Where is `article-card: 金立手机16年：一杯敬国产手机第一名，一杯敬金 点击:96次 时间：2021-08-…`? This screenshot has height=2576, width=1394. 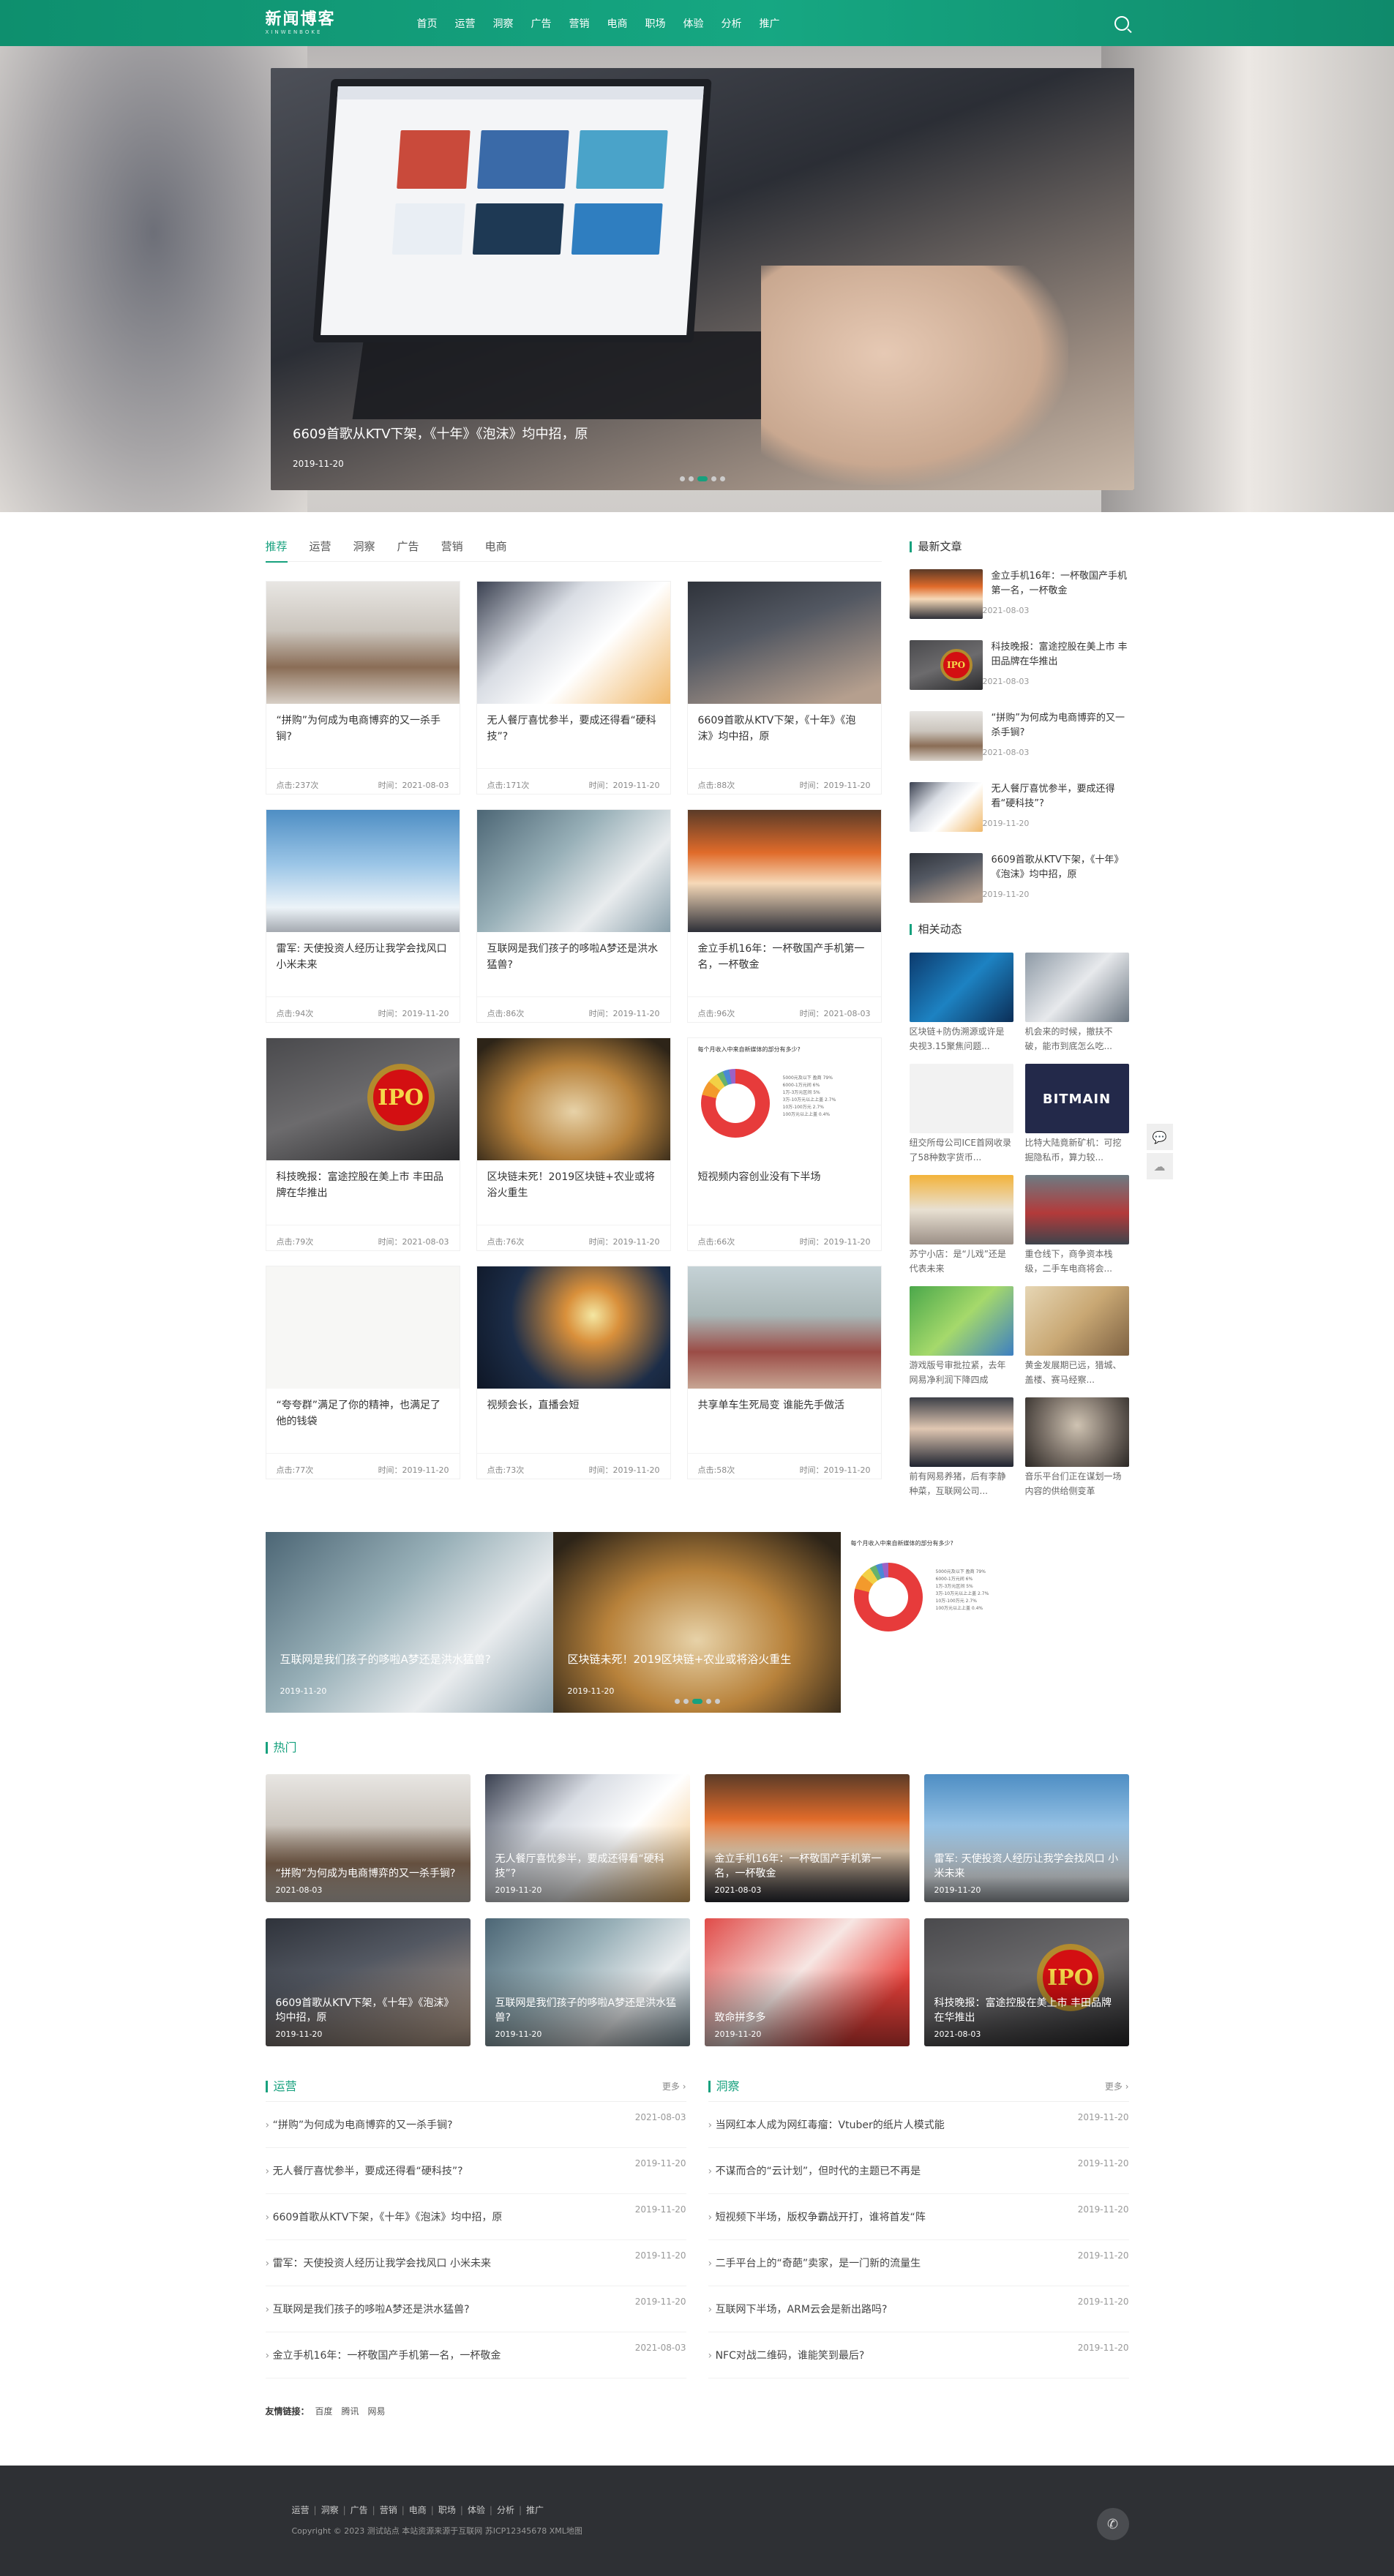 article-card: 金立手机16年：一杯敬国产手机第一名，一杯敬金 点击:96次 时间：2021-08-… is located at coordinates (784, 916).